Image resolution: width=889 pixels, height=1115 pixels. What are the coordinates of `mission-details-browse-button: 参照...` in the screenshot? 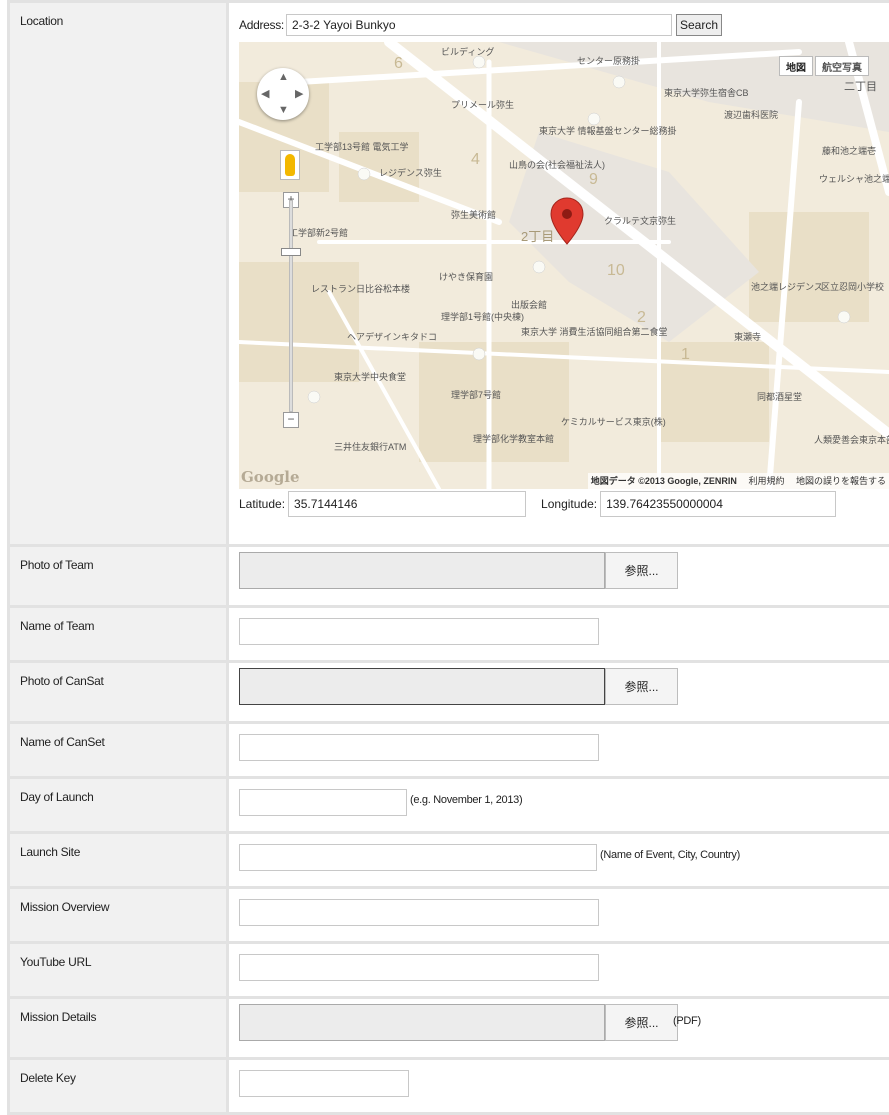 It's located at (641, 1022).